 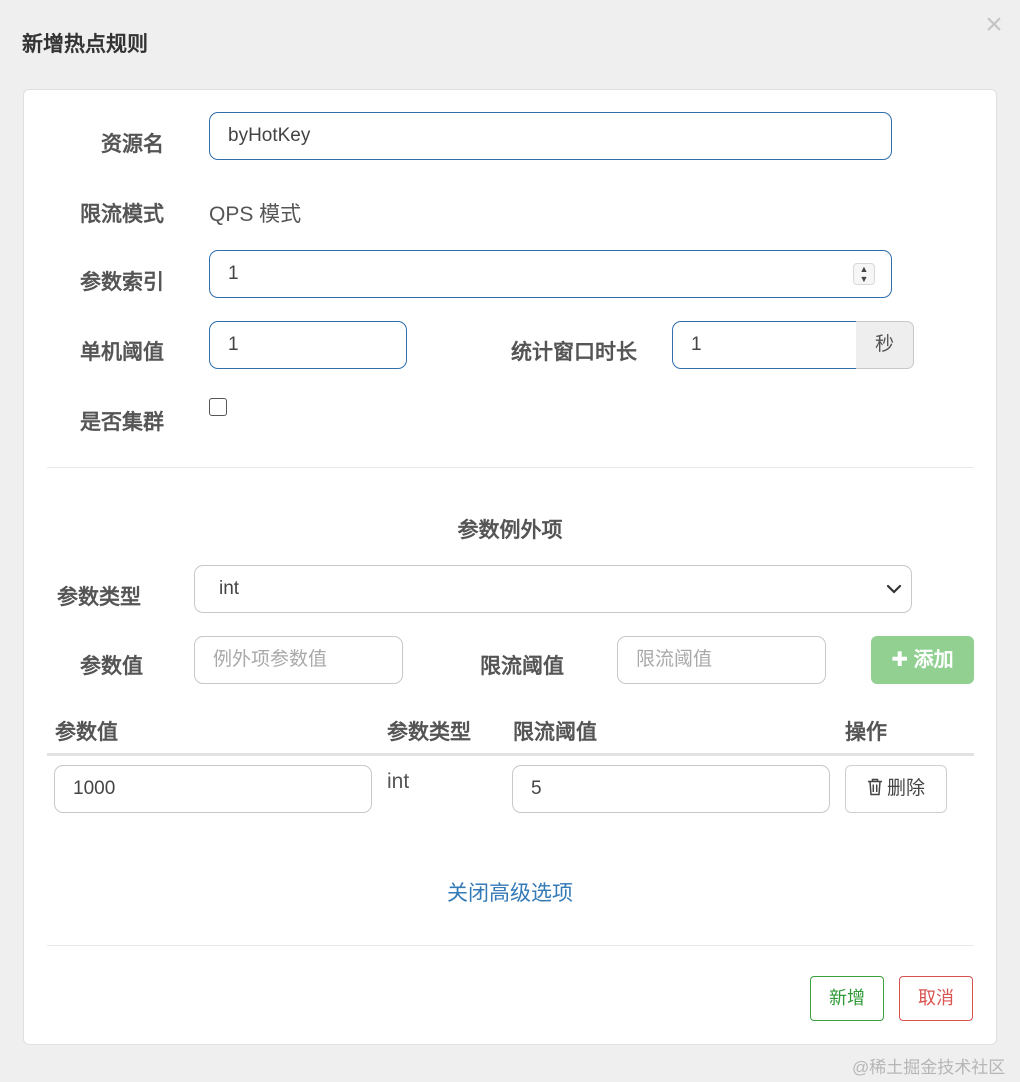 I want to click on add-exception-button: ✚ 添加, so click(x=922, y=660).